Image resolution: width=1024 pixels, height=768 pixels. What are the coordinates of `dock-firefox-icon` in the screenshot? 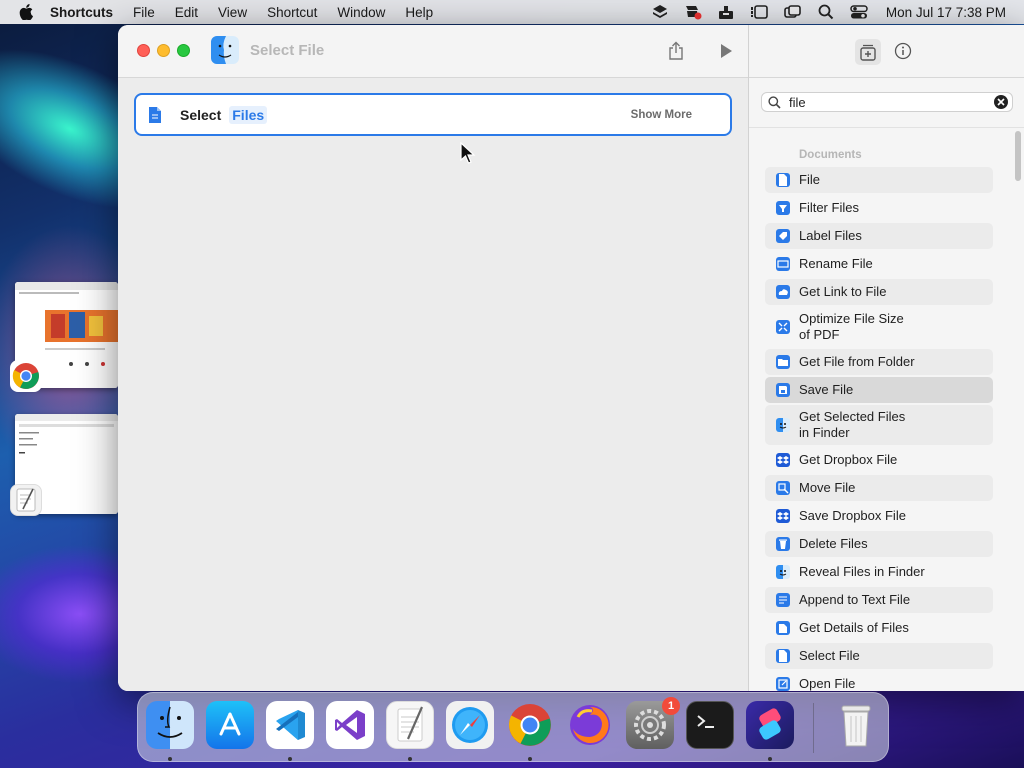 It's located at (590, 725).